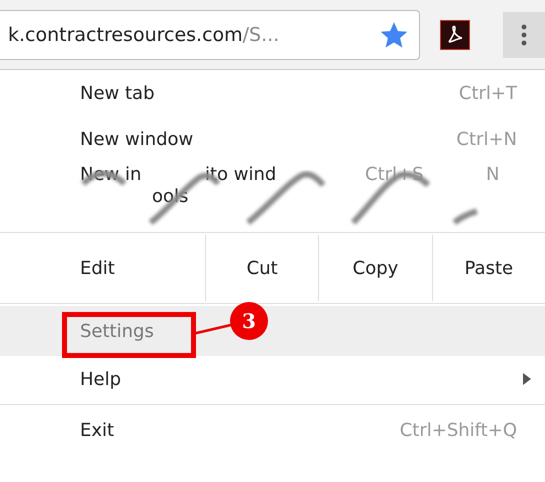  Describe the element at coordinates (170, 196) in the screenshot. I see `menu-item-fragment: ools` at that location.